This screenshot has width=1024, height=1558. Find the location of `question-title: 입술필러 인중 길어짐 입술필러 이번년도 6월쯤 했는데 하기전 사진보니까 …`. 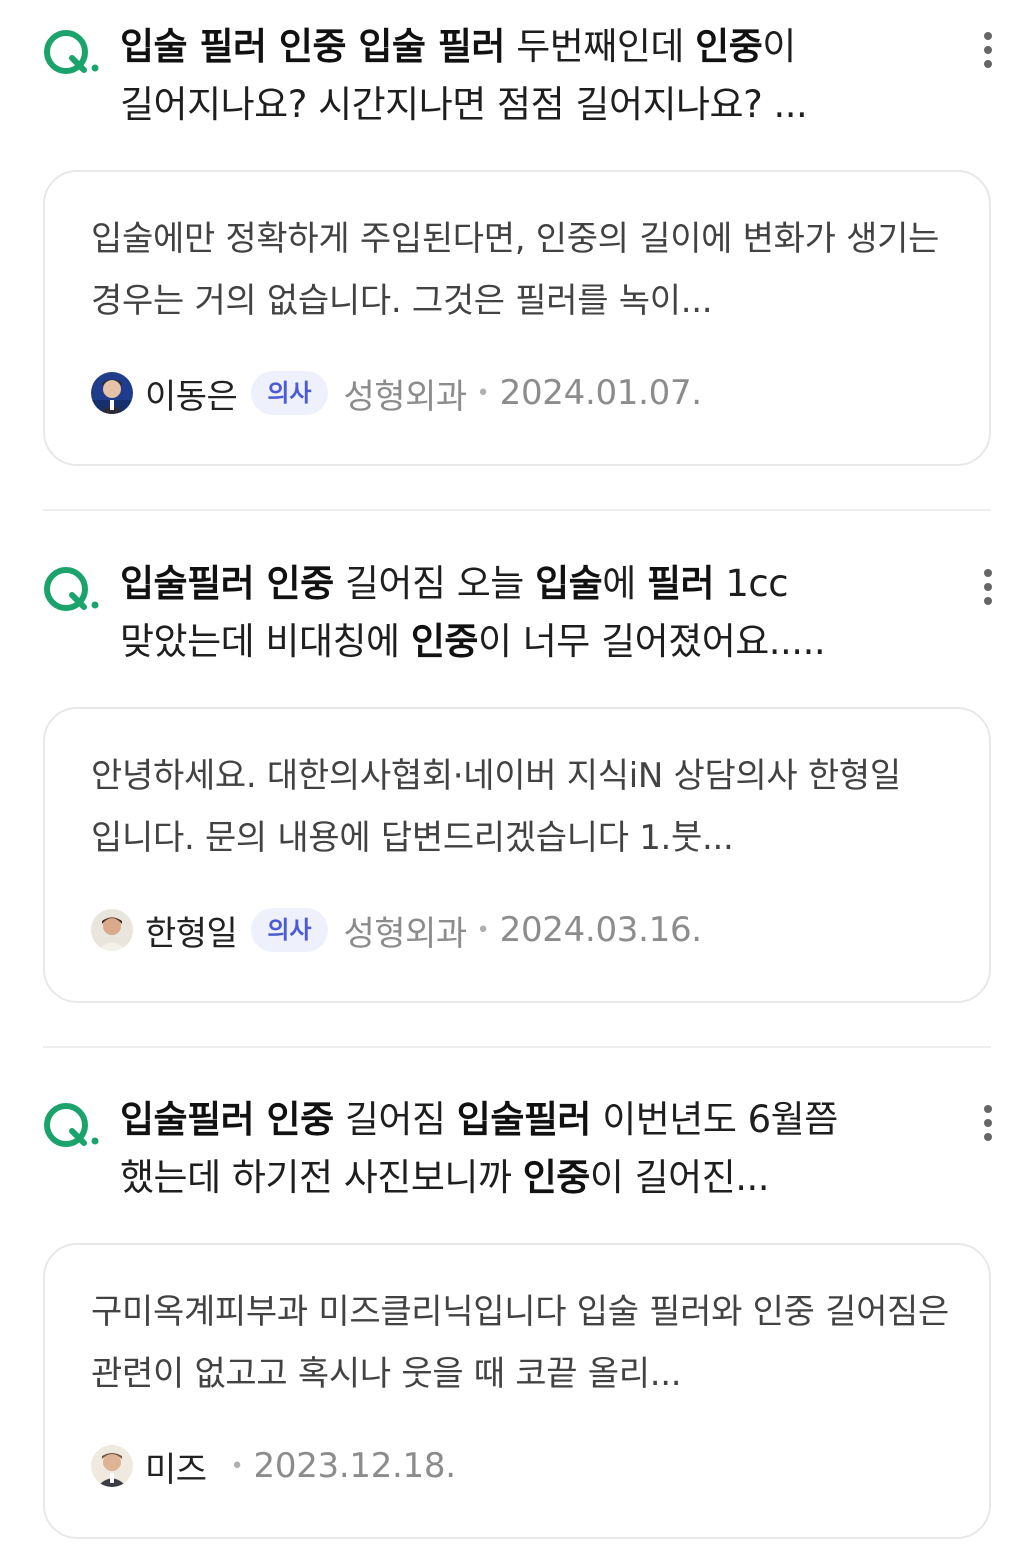

question-title: 입술필러 인중 길어짐 입술필러 이번년도 6월쯤 했는데 하기전 사진보니까 … is located at coordinates (515, 1149).